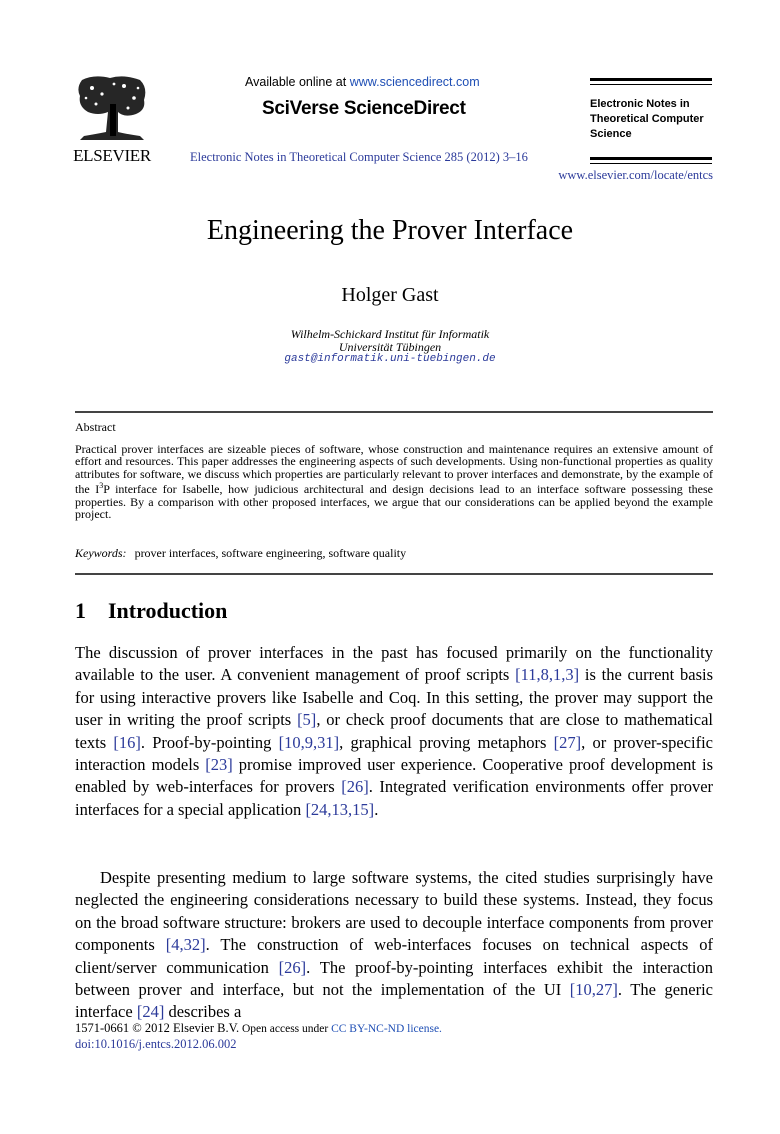 The height and width of the screenshot is (1134, 780). Describe the element at coordinates (376, 809) in the screenshot. I see `paragraph-text: .` at that location.